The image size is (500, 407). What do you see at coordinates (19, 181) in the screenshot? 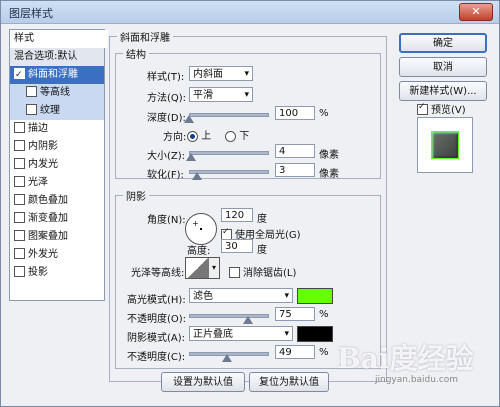
I see `satin-checkbox` at bounding box center [19, 181].